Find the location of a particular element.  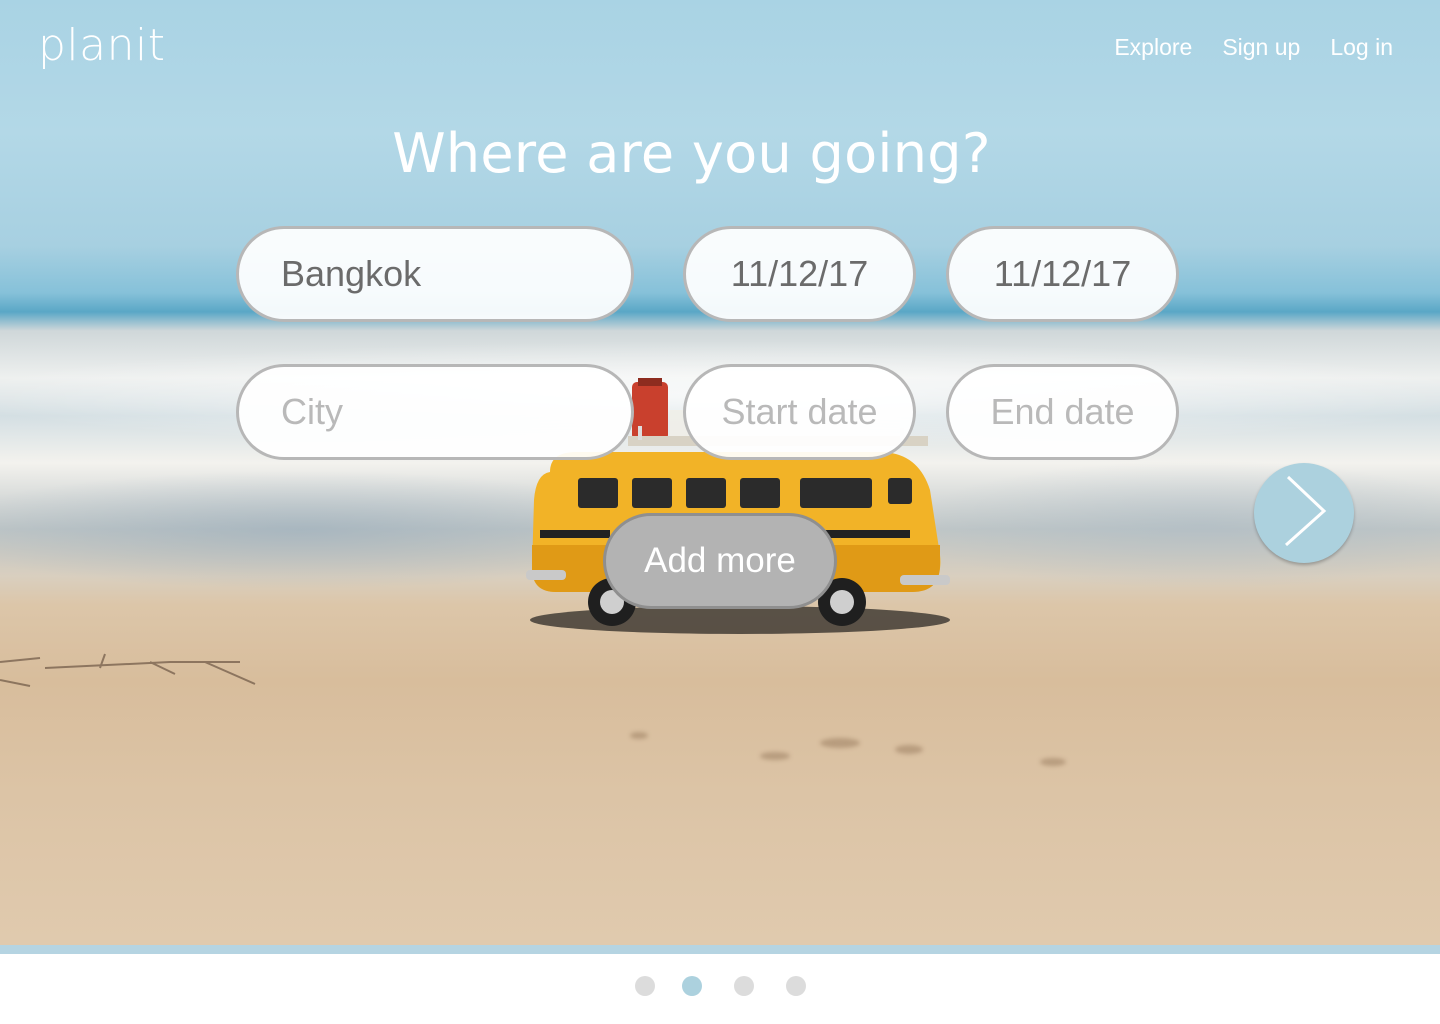

nav-explore-link: Explore is located at coordinates (1153, 47).